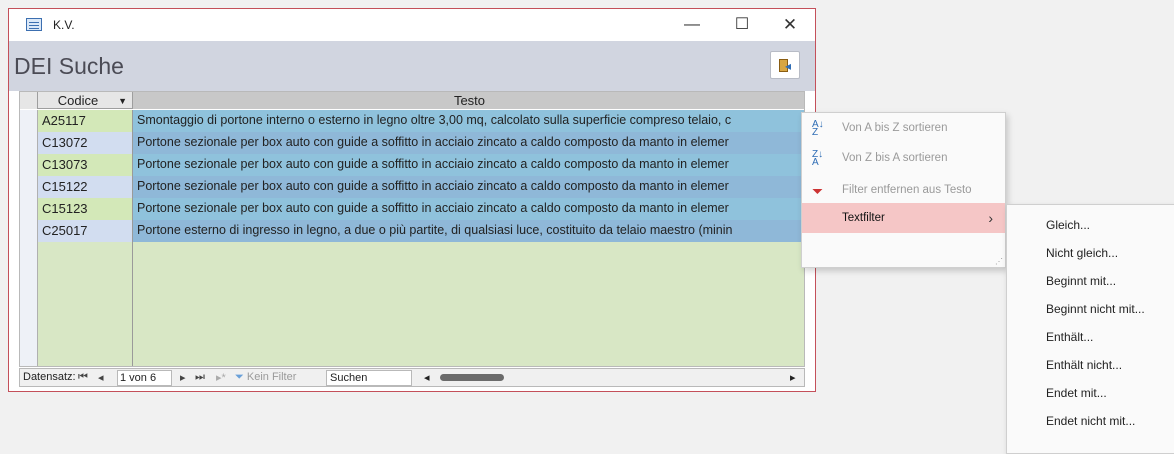 This screenshot has height=454, width=1174. I want to click on minimize-button: —, so click(692, 25).